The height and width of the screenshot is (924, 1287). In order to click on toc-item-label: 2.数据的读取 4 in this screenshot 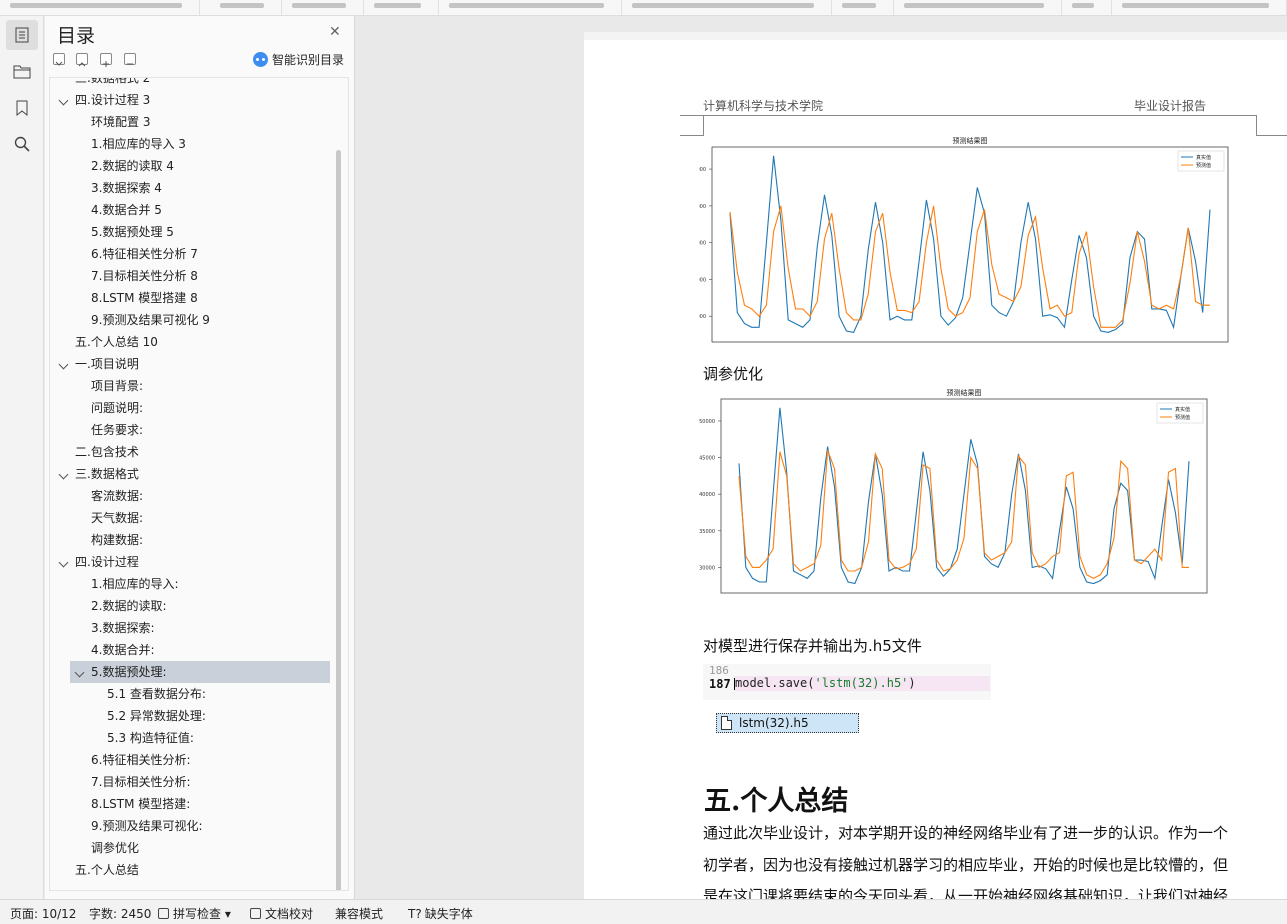, I will do `click(132, 166)`.